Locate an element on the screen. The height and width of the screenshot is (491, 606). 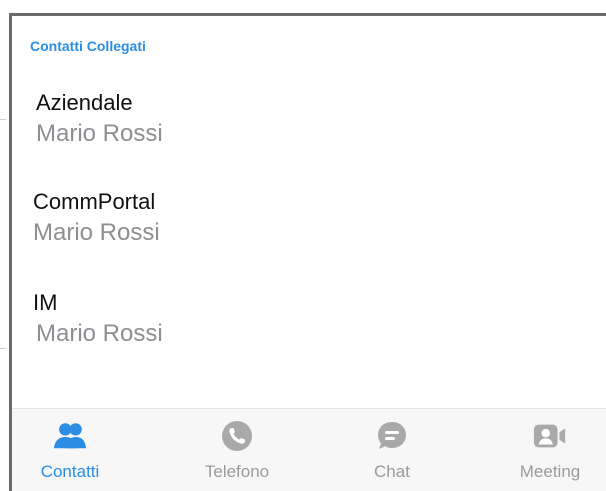
contact-source: IM is located at coordinates (45, 302).